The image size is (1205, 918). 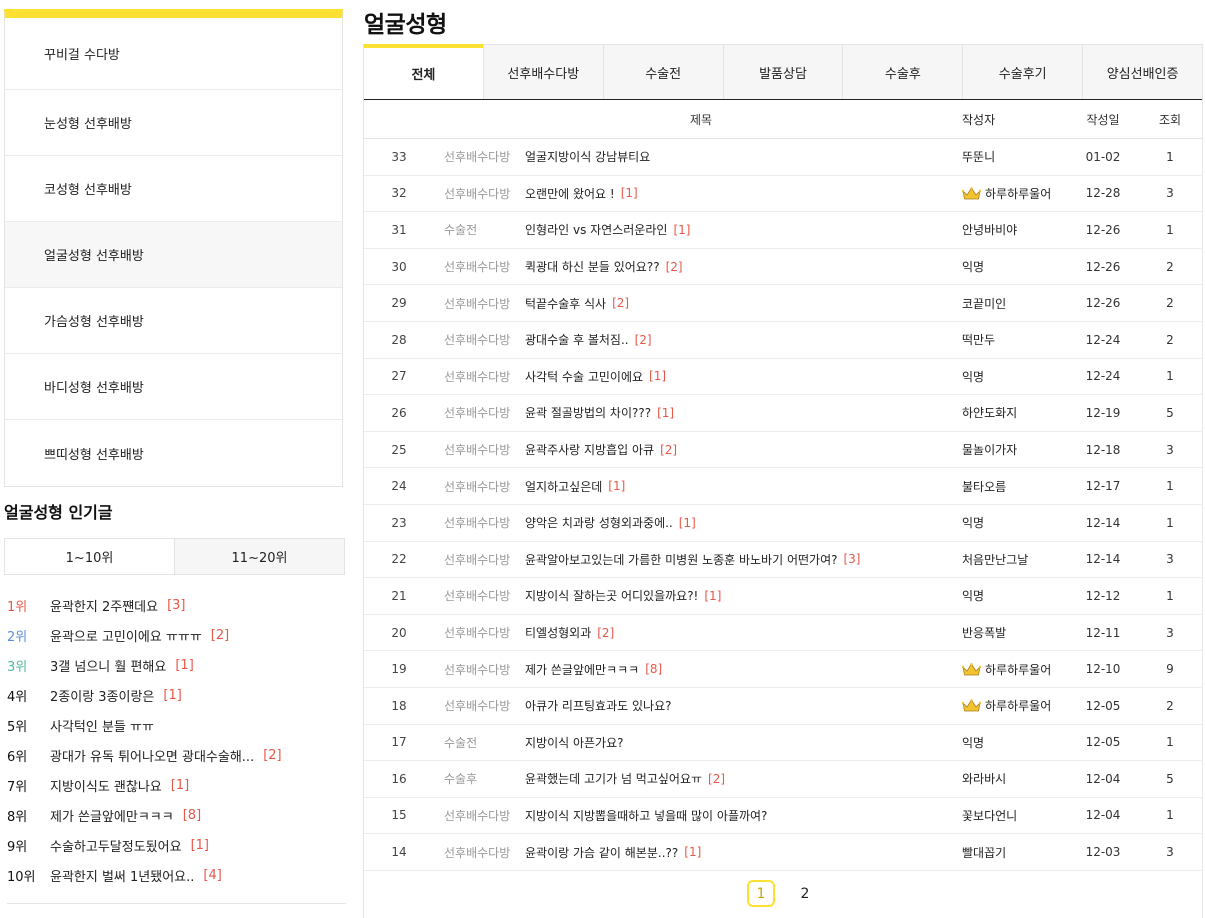 What do you see at coordinates (587, 156) in the screenshot?
I see `post-subject: 얼굴지방이식 강남뷰티요` at bounding box center [587, 156].